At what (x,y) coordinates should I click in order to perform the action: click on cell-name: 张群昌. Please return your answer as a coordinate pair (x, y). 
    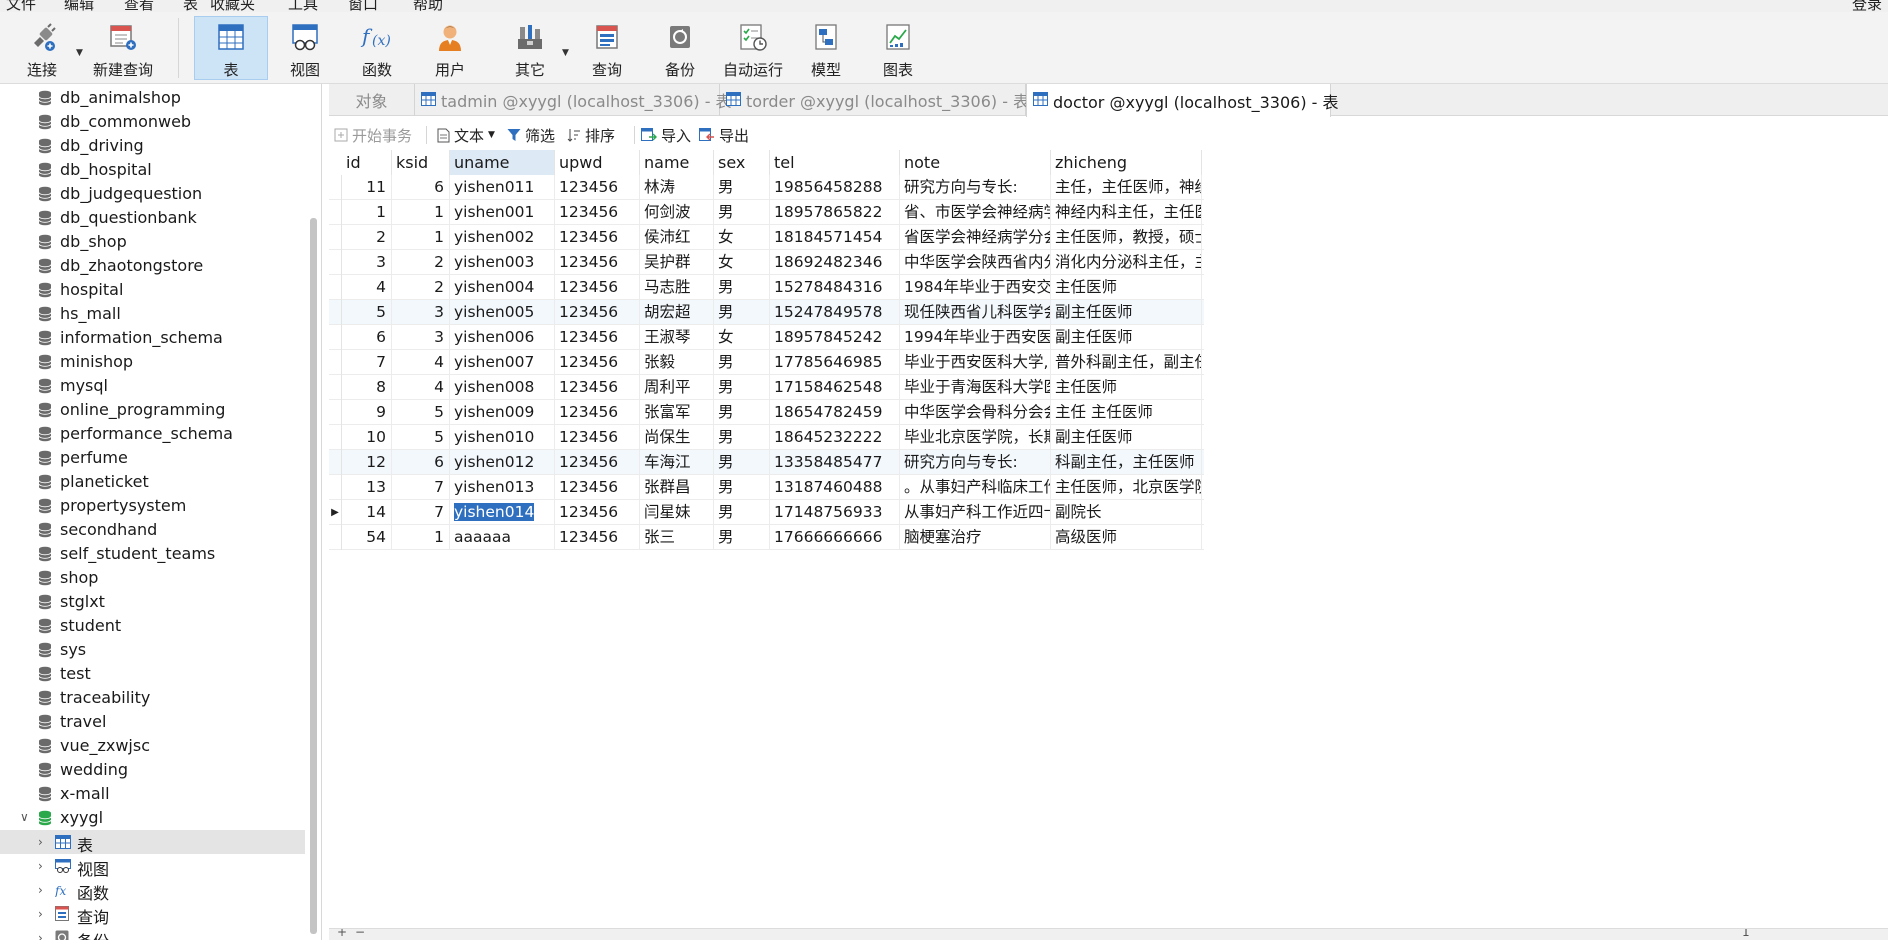
    Looking at the image, I should click on (677, 487).